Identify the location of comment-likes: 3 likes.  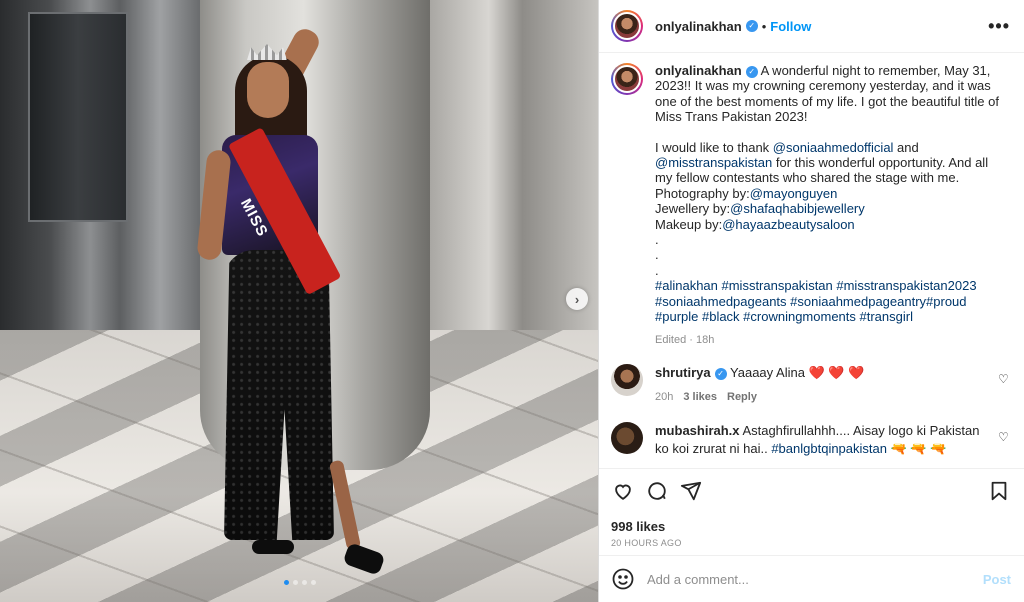
(700, 397).